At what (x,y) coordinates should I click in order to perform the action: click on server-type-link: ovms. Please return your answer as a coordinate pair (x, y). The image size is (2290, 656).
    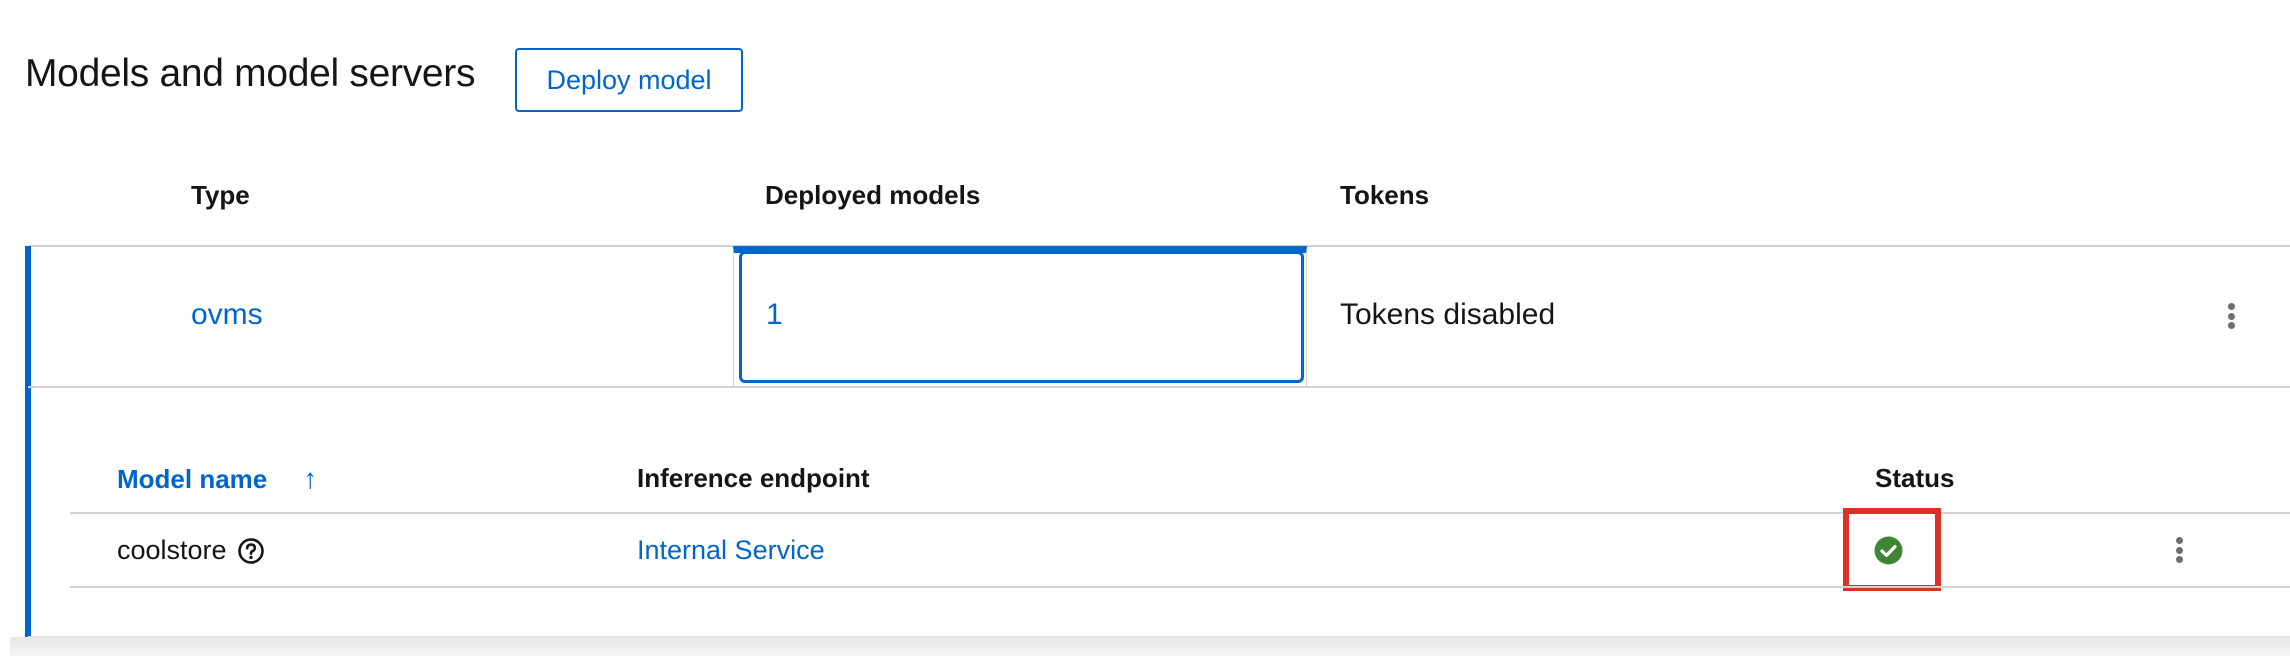
    Looking at the image, I should click on (227, 315).